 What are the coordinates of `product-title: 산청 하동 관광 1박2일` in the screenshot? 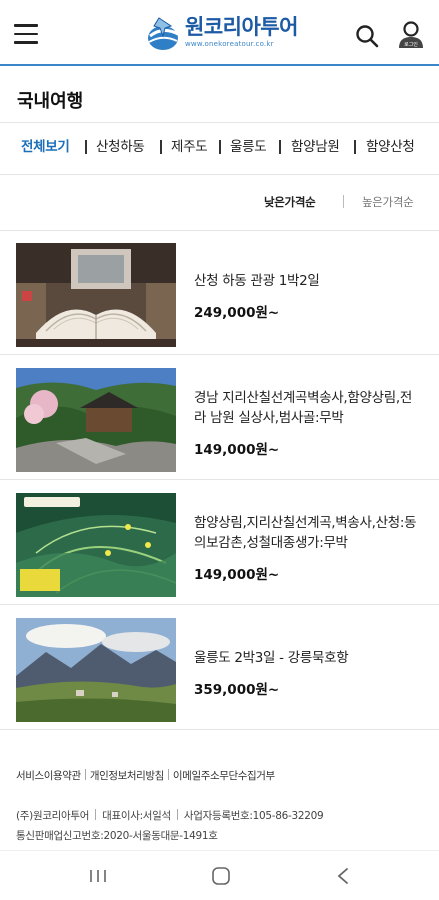 It's located at (309, 281).